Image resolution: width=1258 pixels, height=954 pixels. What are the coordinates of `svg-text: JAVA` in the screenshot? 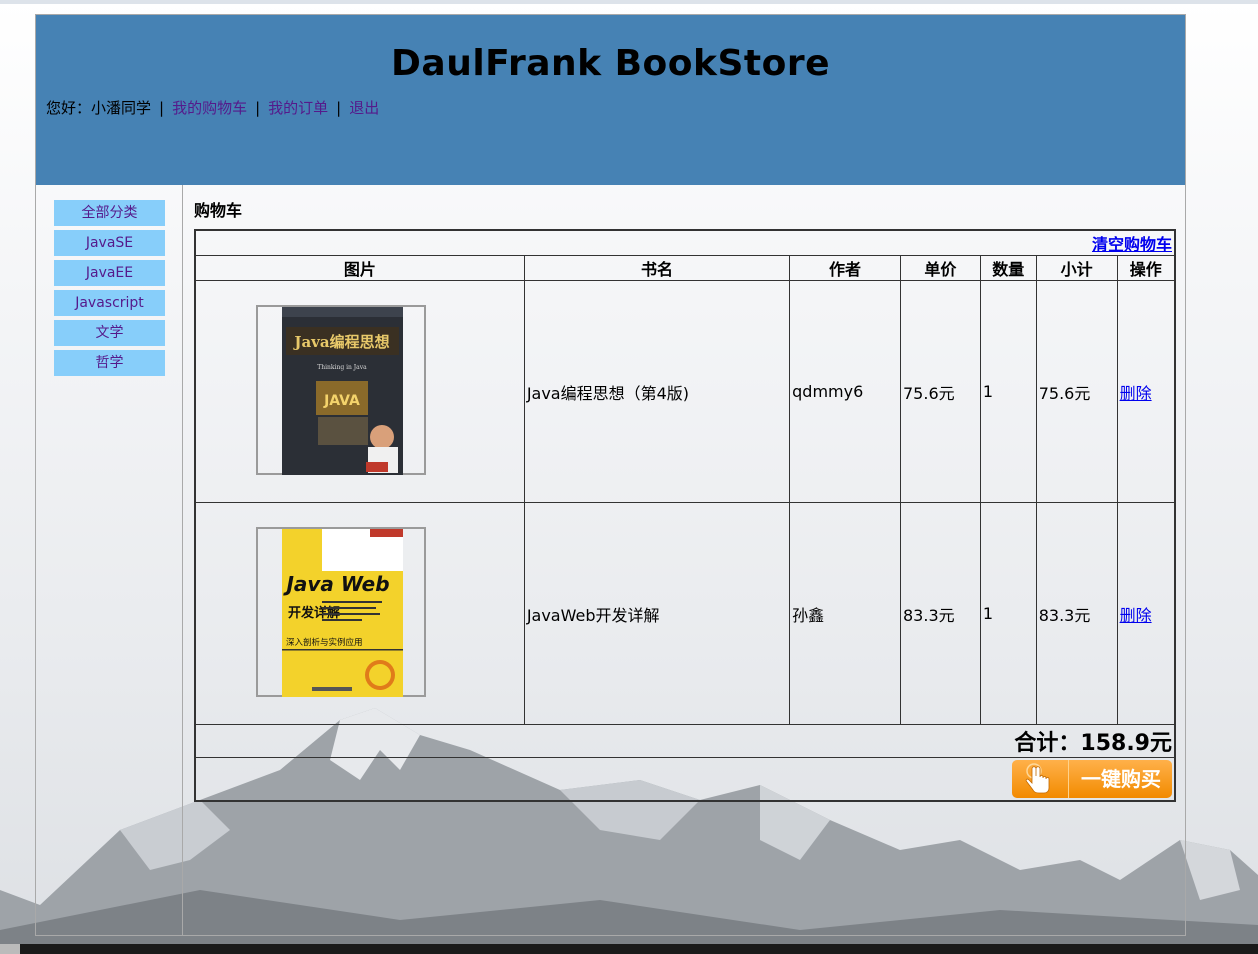 It's located at (341, 401).